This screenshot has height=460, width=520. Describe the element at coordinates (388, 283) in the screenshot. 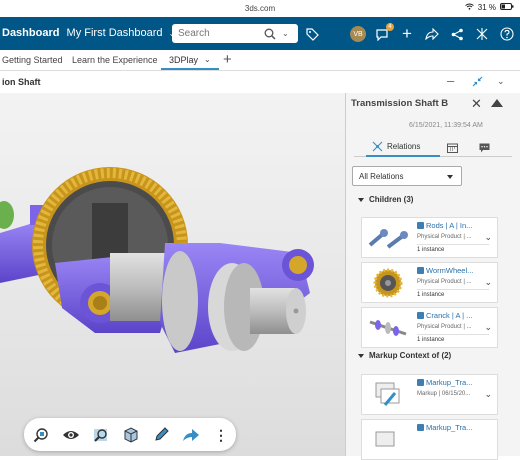

I see `wormwheel-thumbnail` at that location.